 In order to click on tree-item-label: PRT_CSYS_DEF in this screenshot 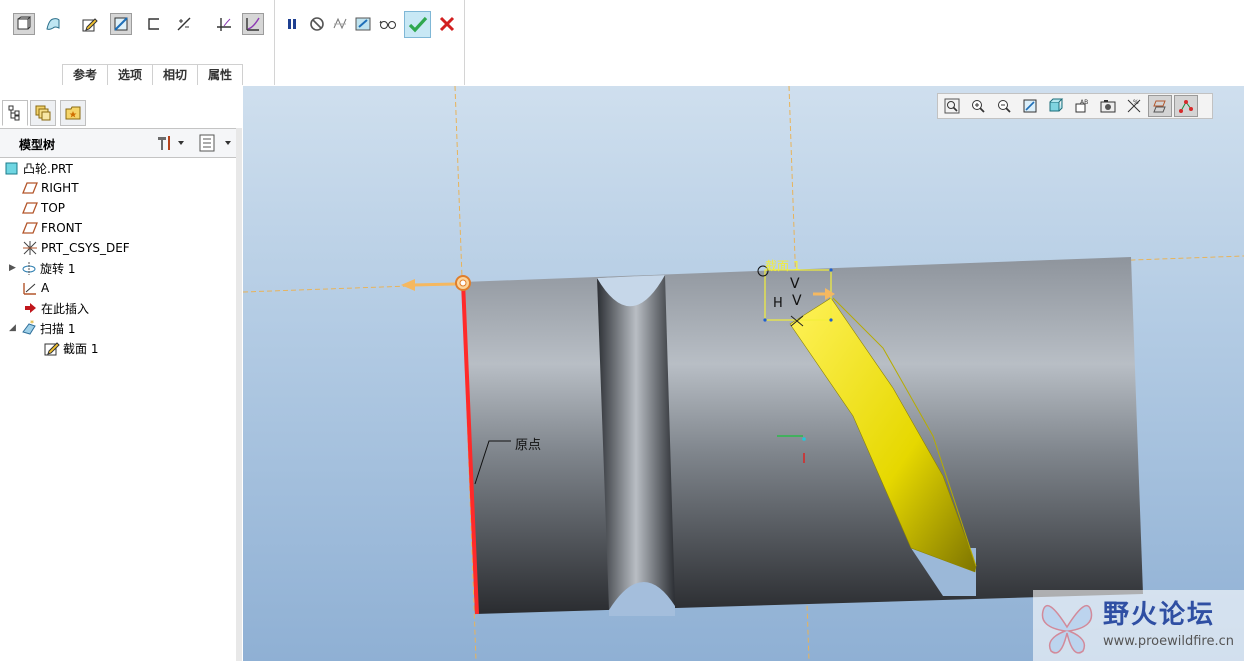, I will do `click(85, 248)`.